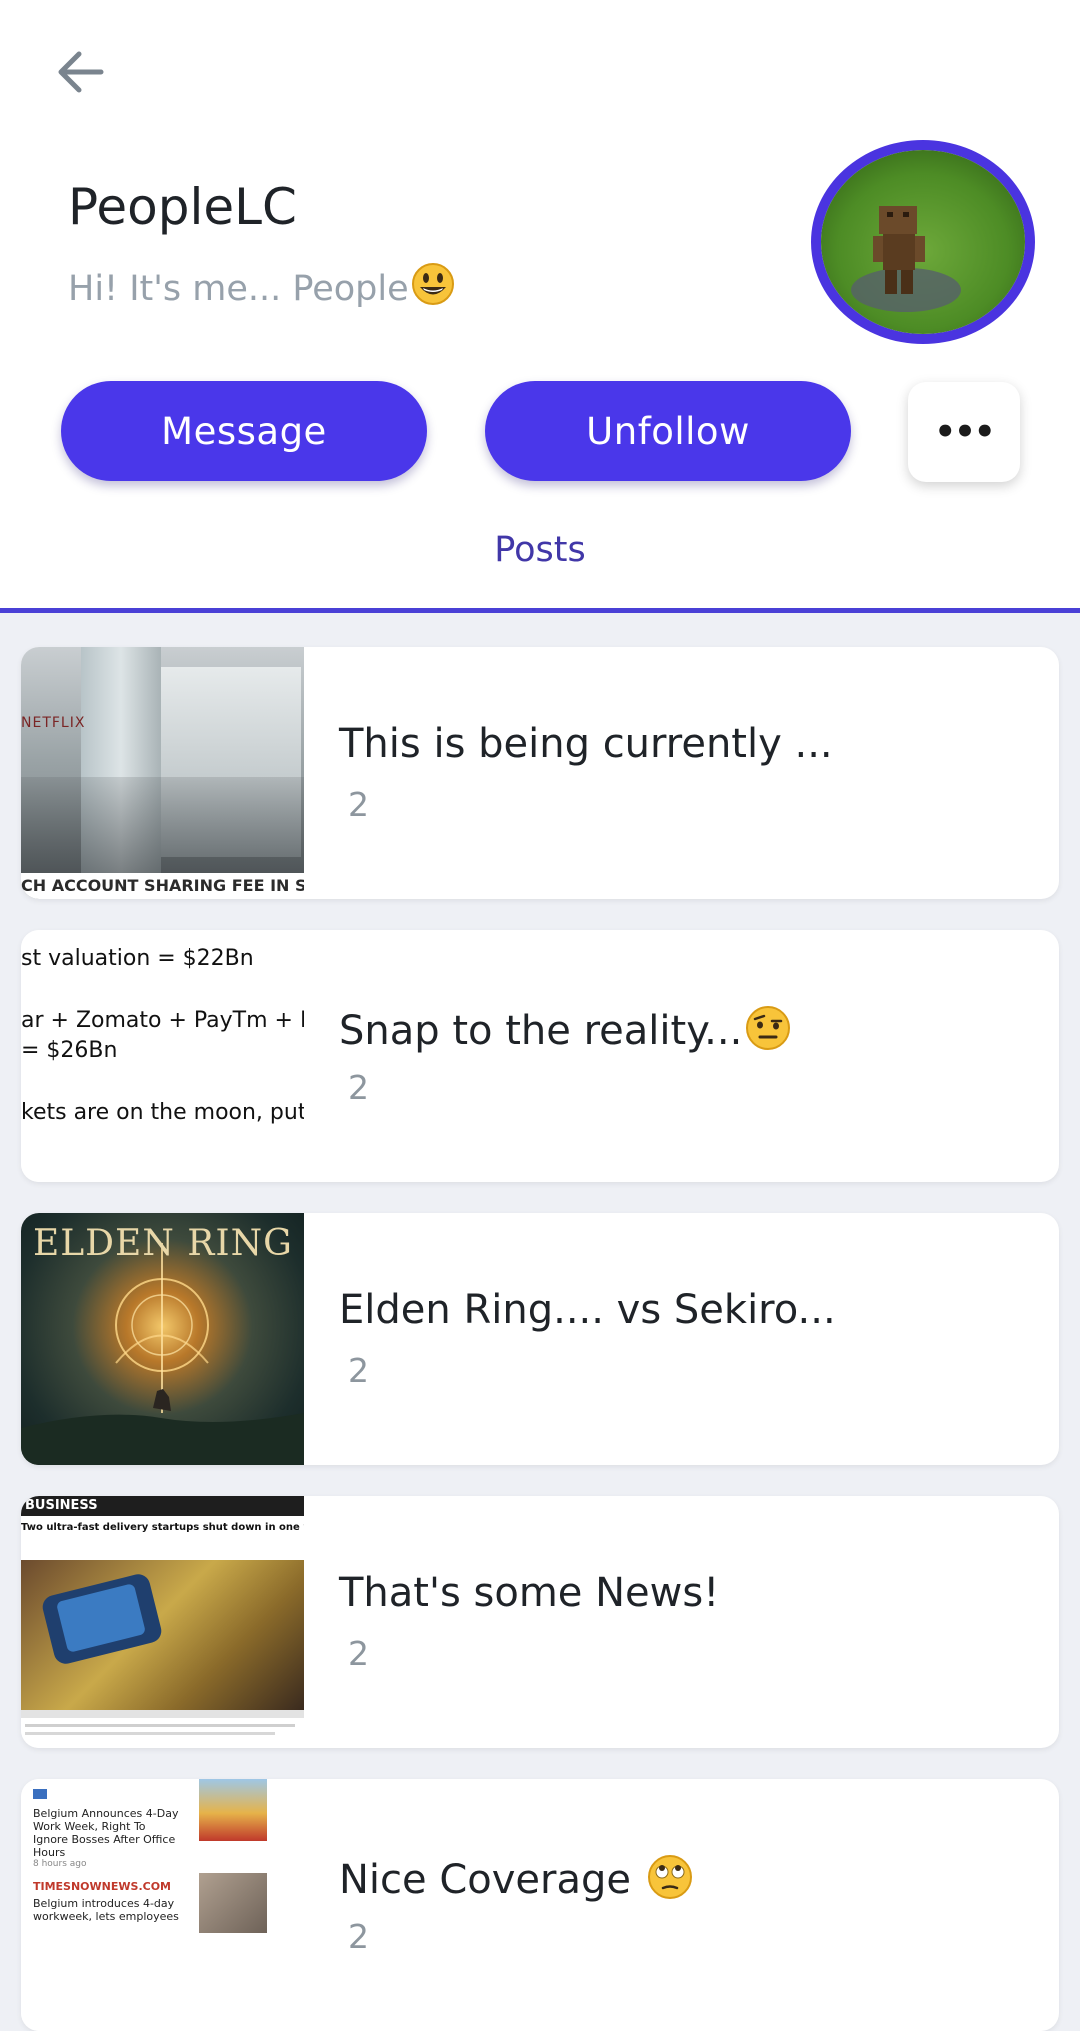 This screenshot has width=1080, height=2031. Describe the element at coordinates (137, 958) in the screenshot. I see `thumb-line: st valuation = $22Bn` at that location.